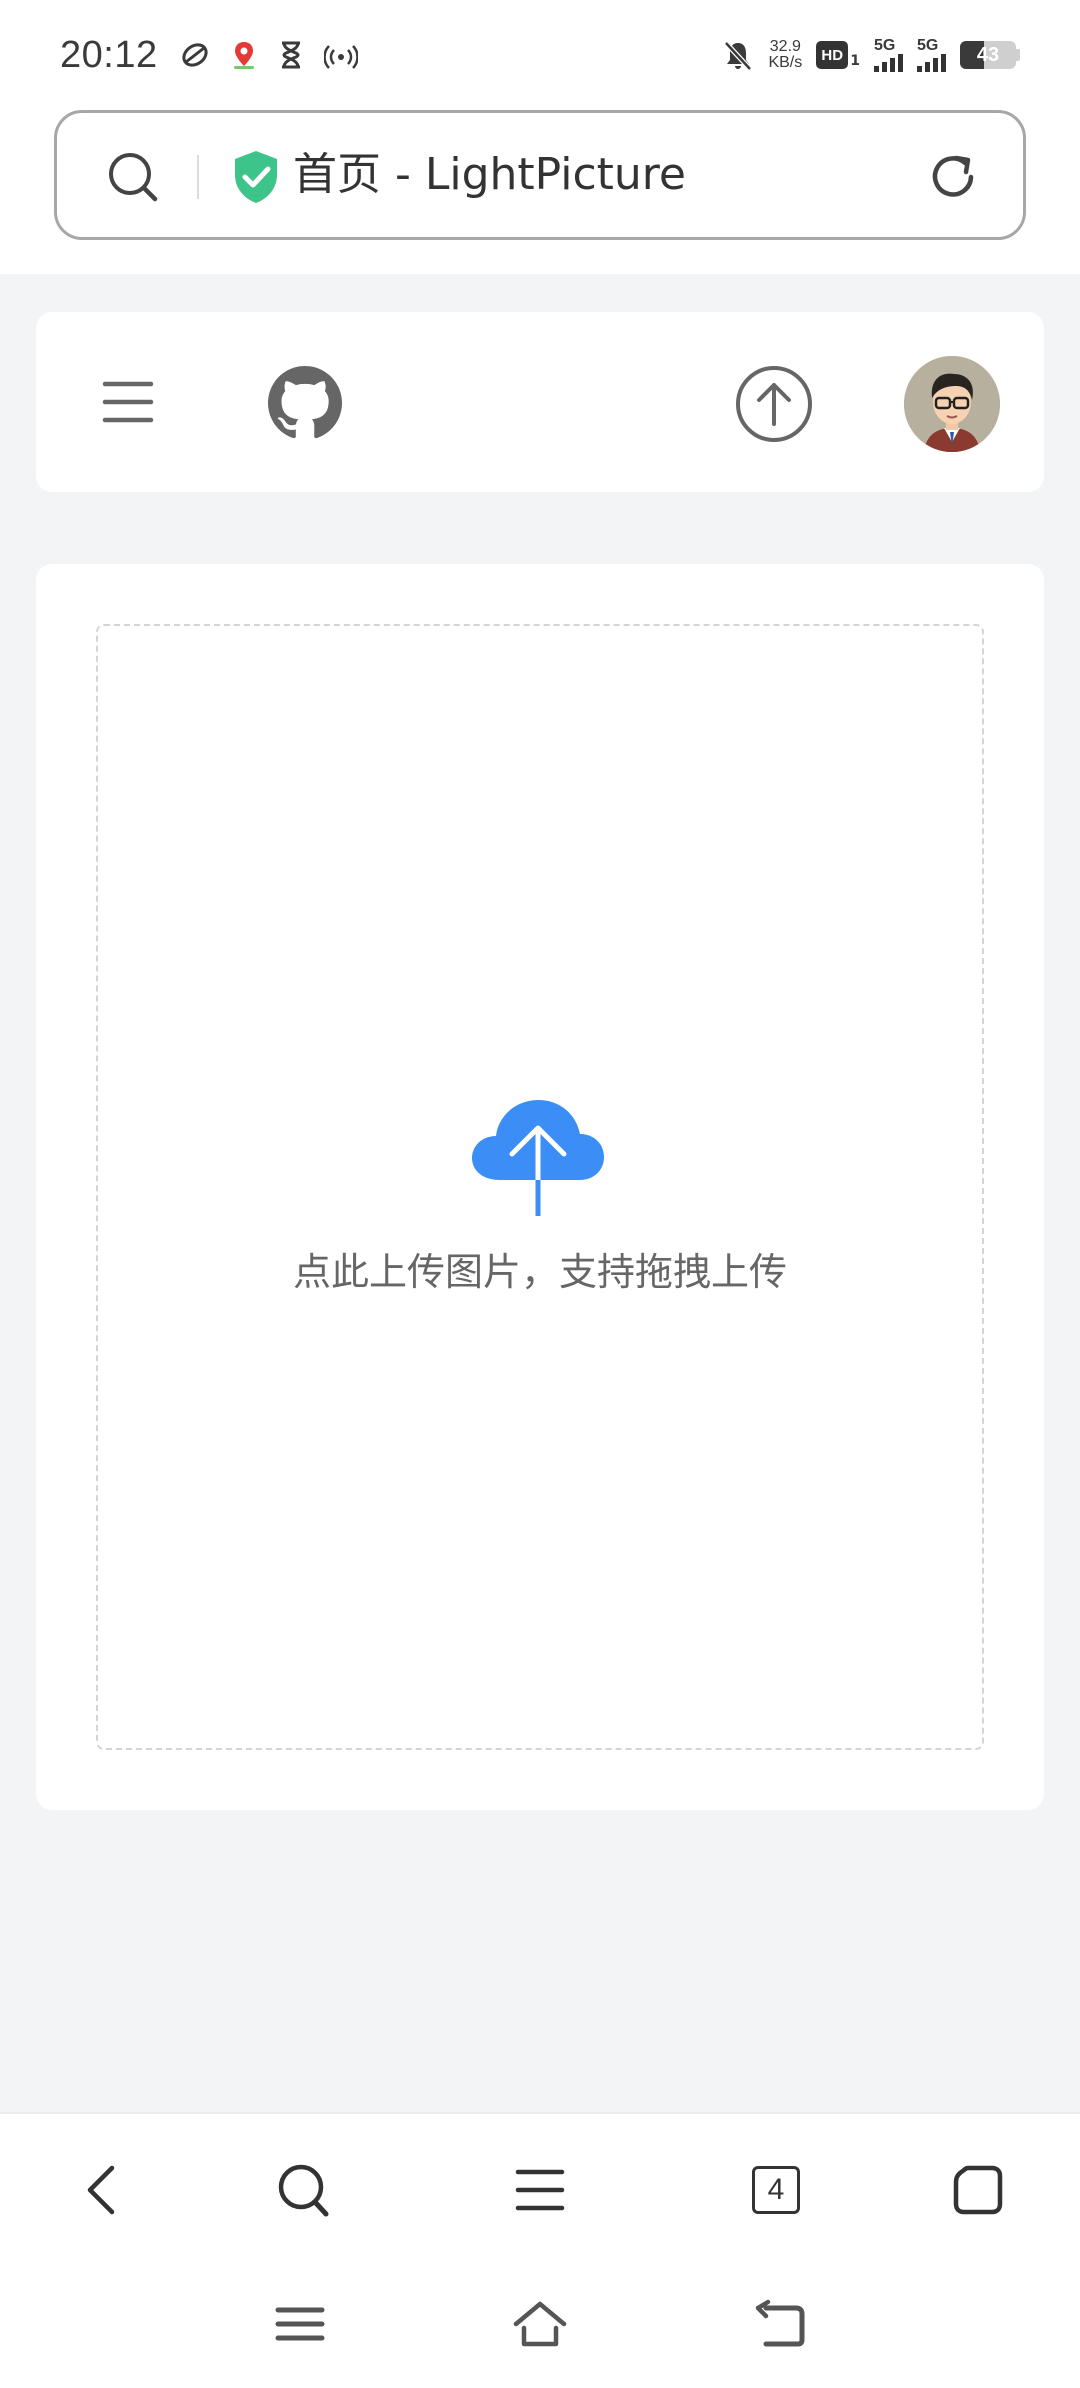  I want to click on sim1-signal: 5G, so click(888, 55).